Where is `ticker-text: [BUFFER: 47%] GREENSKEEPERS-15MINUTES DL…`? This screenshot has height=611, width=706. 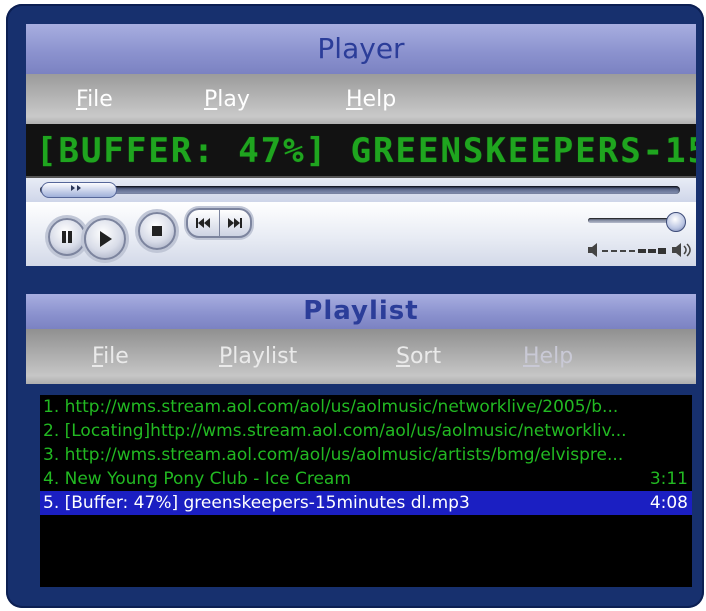 ticker-text: [BUFFER: 47%] GREENSKEEPERS-15MINUTES DL… is located at coordinates (366, 151).